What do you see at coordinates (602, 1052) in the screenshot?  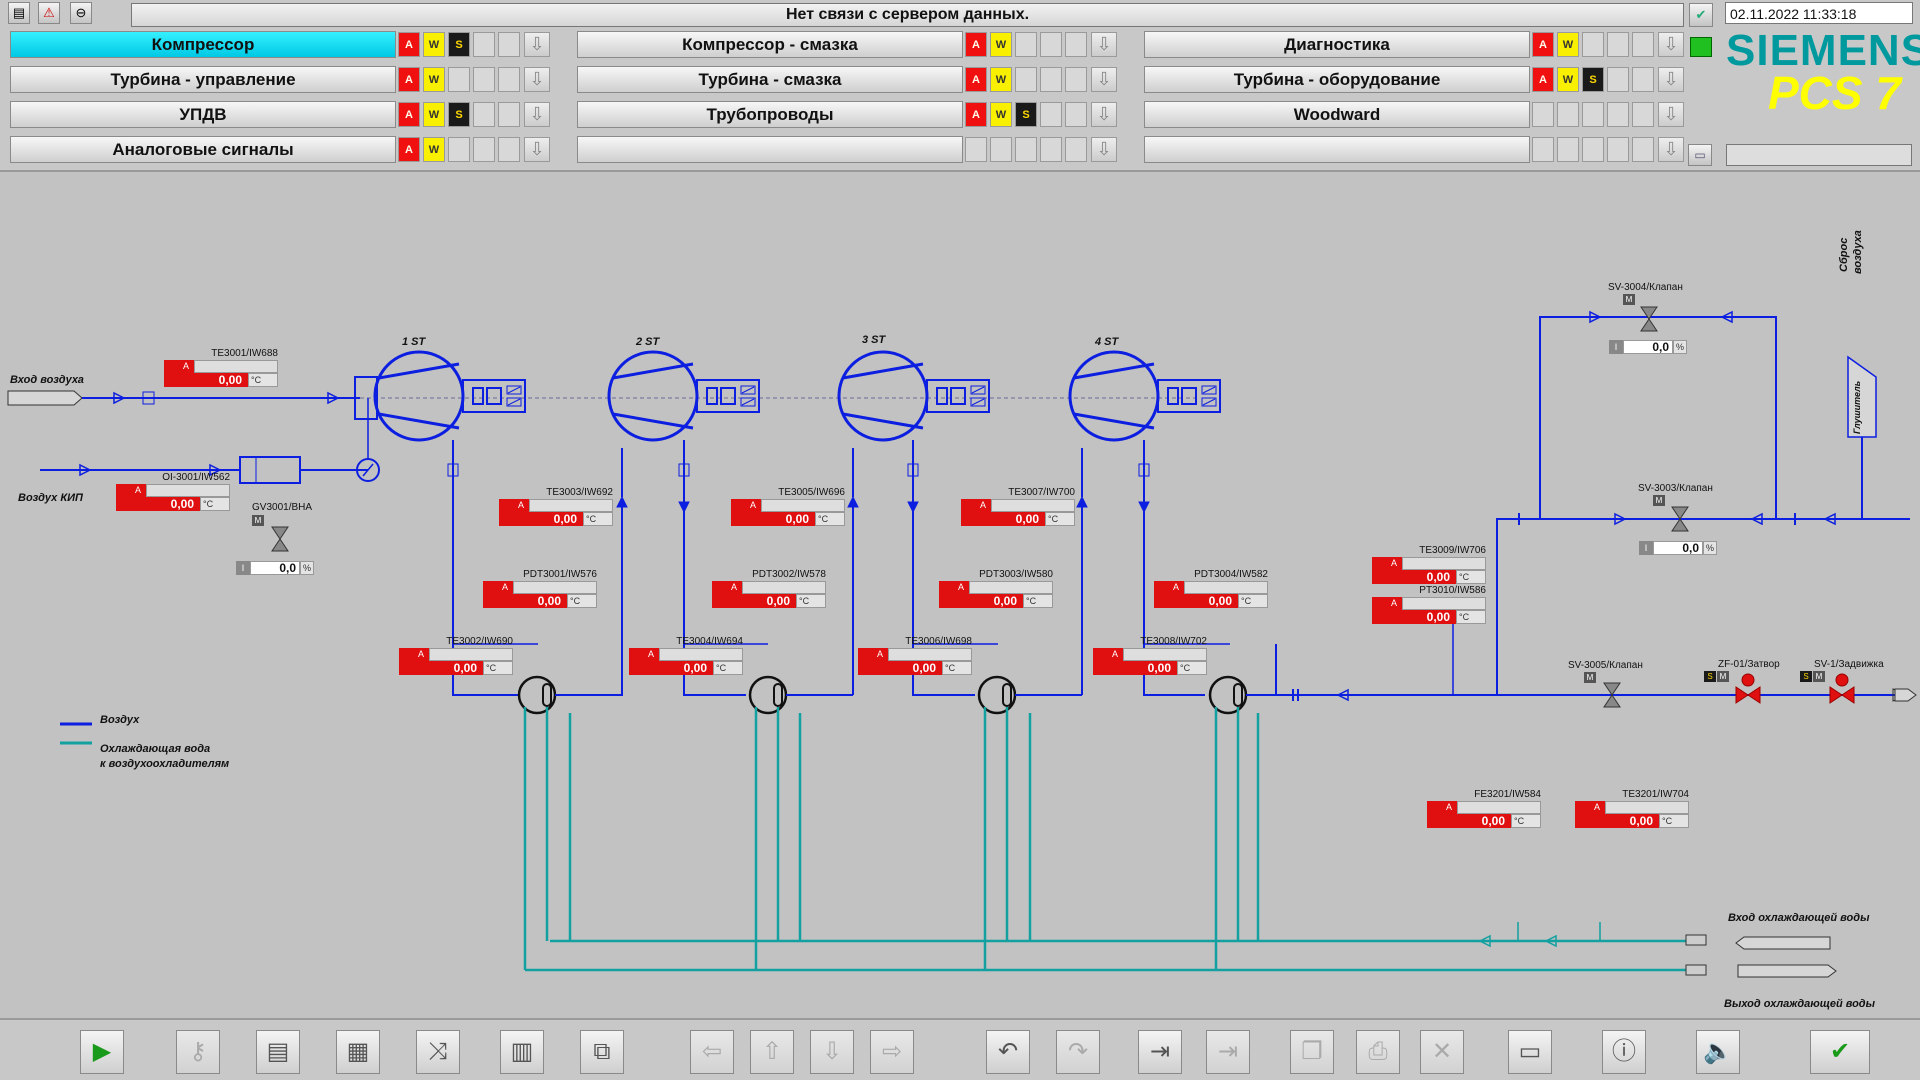 I see `picture-select-button: ⧉` at bounding box center [602, 1052].